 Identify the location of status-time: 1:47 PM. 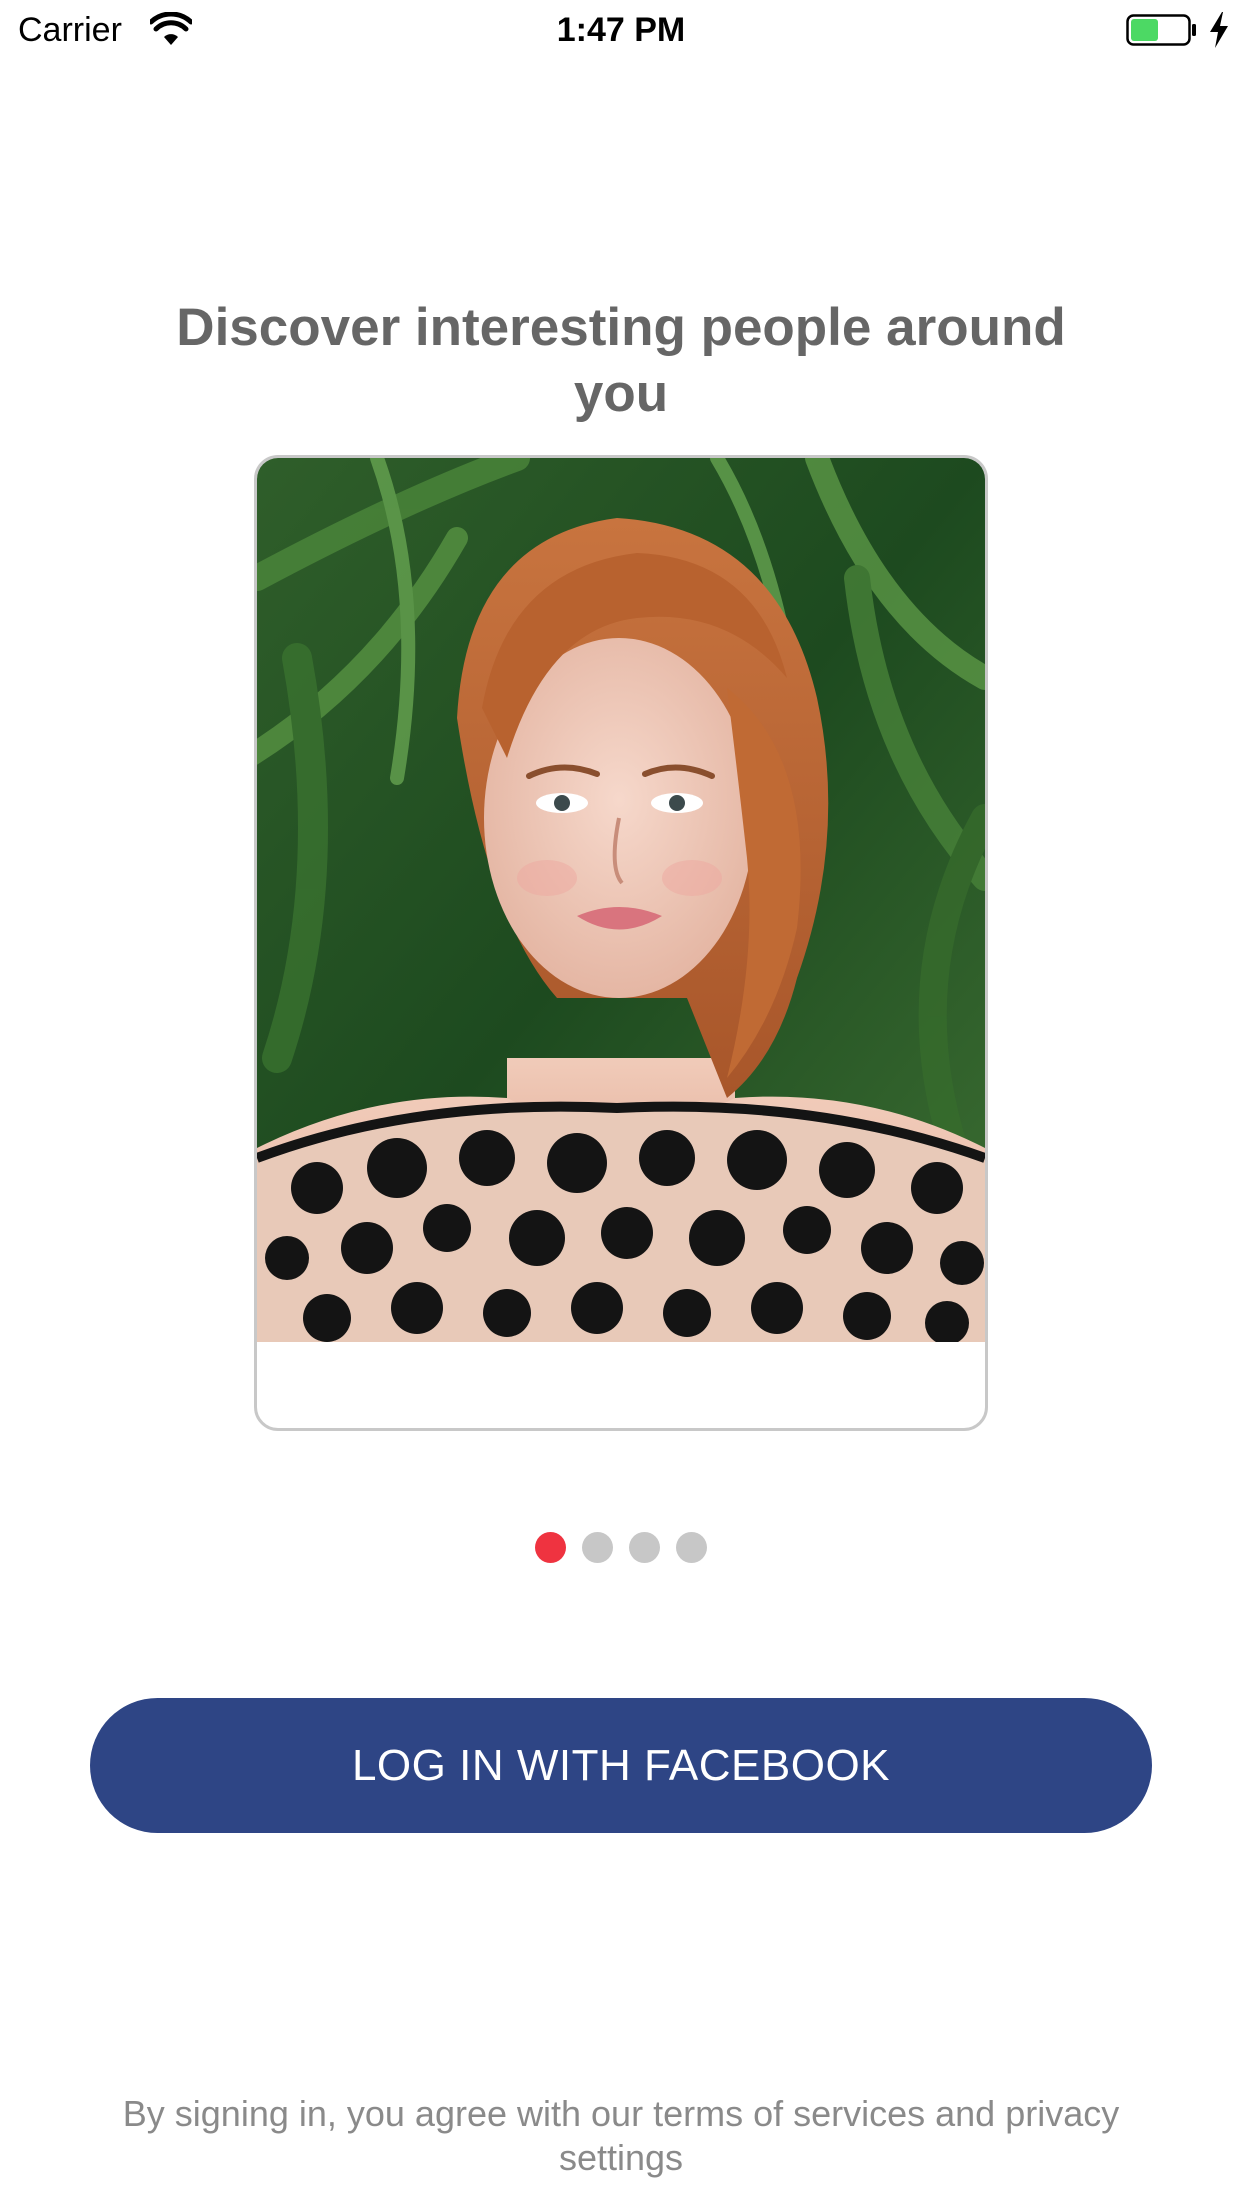
(621, 30).